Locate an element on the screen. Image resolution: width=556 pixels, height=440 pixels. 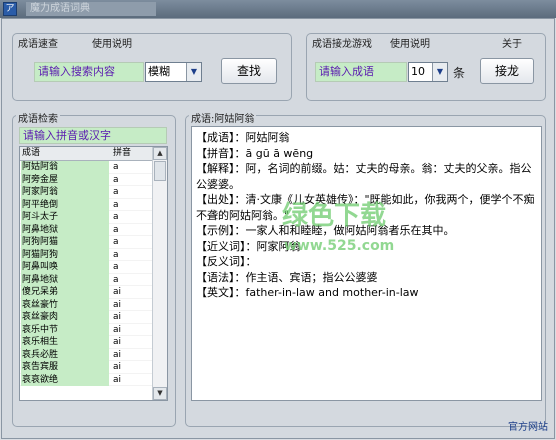
col-header-idiom: 成语 is located at coordinates (31, 153).